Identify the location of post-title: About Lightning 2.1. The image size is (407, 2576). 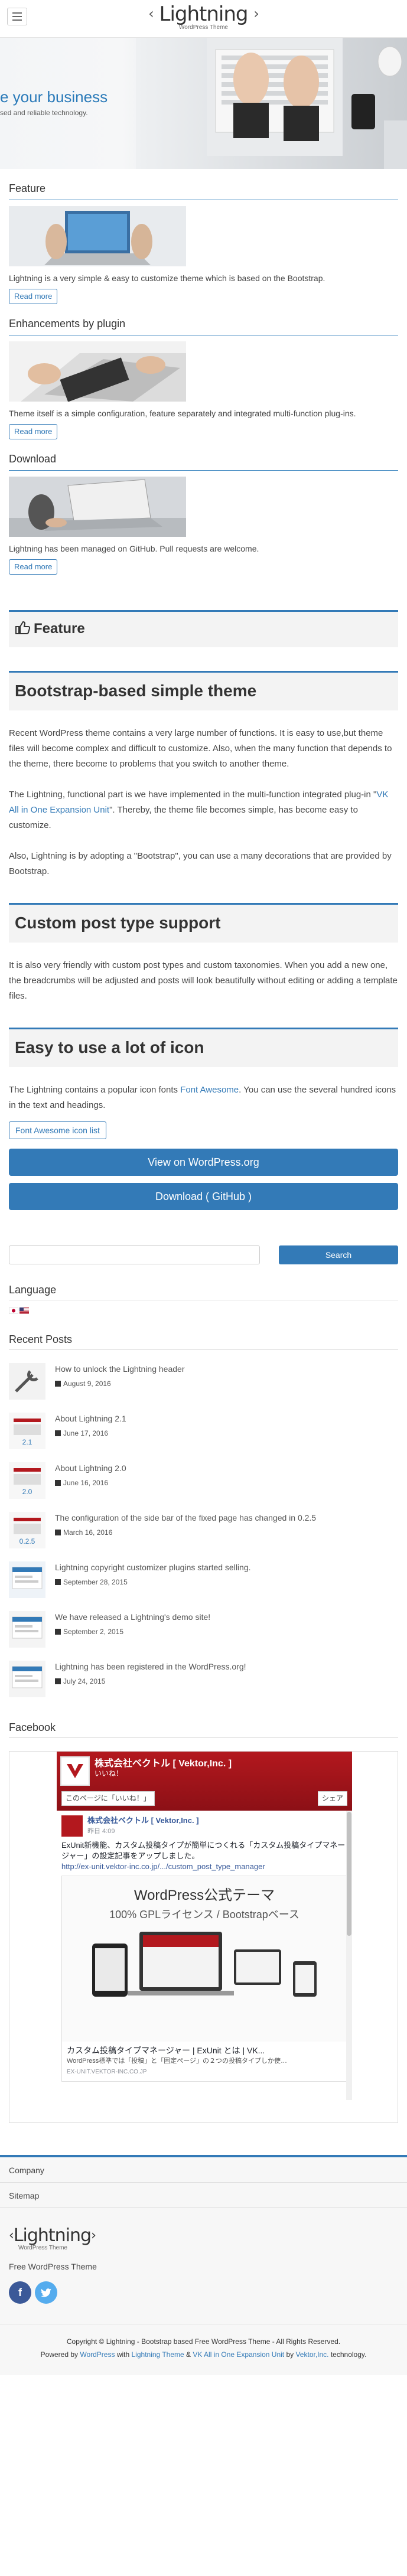
(90, 1419).